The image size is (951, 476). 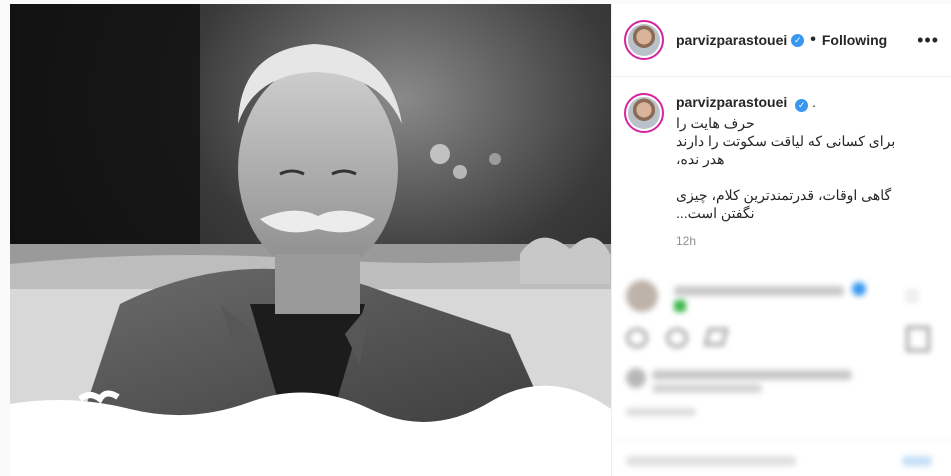 What do you see at coordinates (918, 339) in the screenshot?
I see `save-icon` at bounding box center [918, 339].